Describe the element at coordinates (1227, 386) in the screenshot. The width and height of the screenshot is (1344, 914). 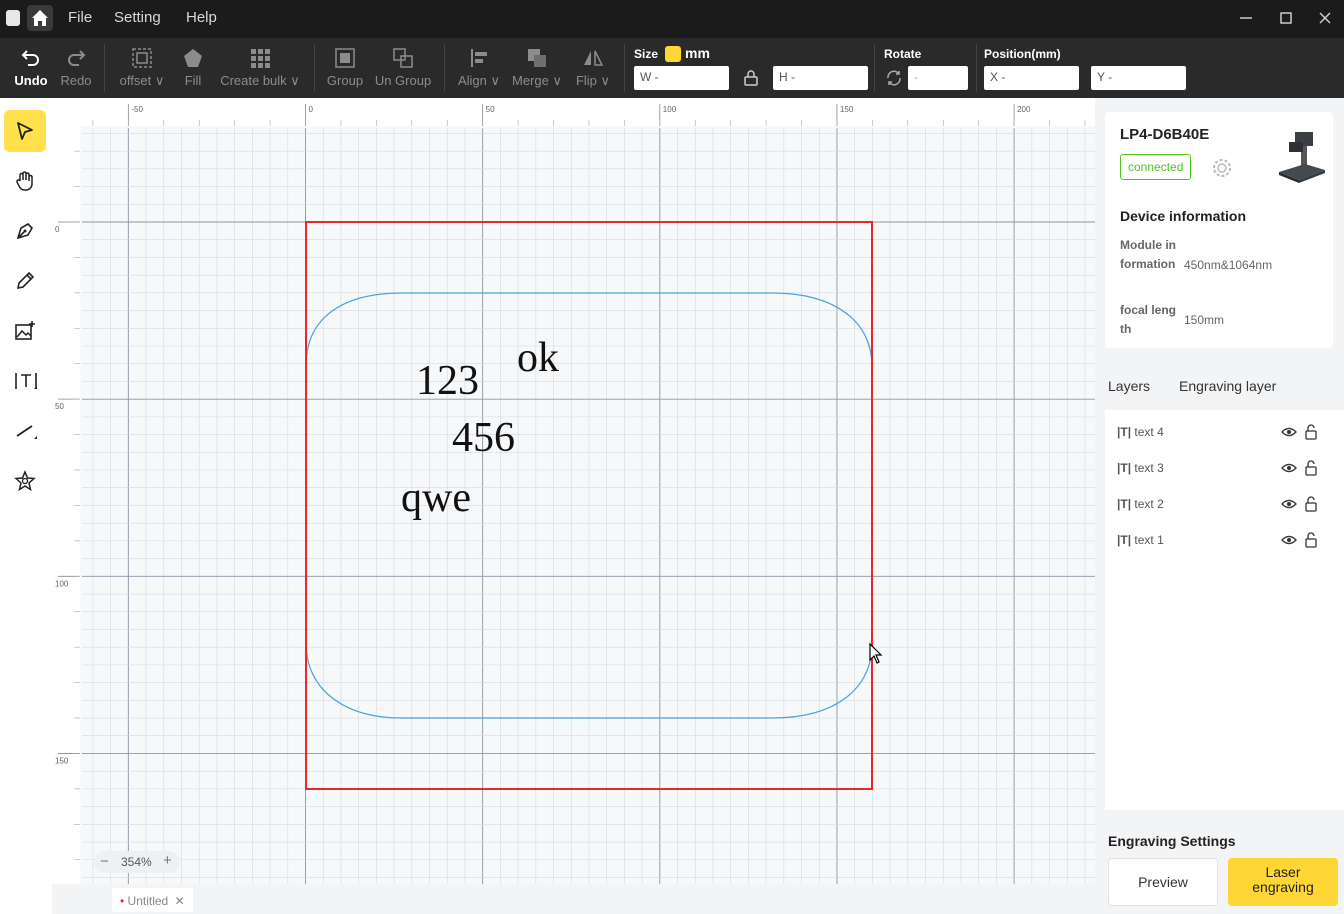
I see `tab-engraving-layer: Engraving layer` at that location.